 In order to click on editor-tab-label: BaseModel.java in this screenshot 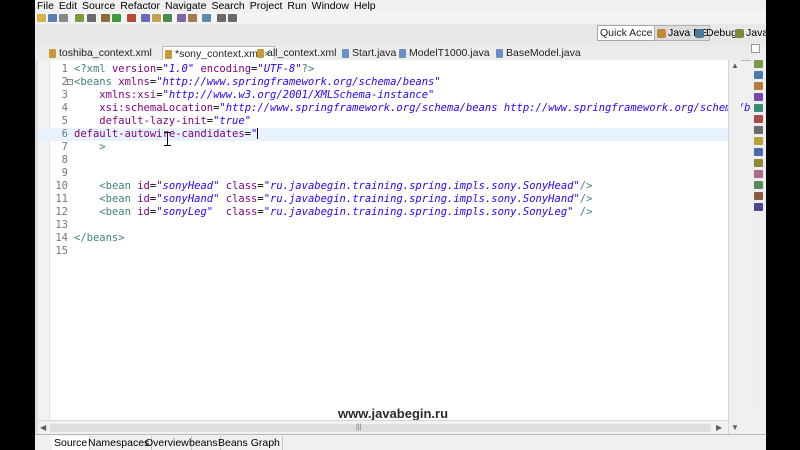, I will do `click(543, 53)`.